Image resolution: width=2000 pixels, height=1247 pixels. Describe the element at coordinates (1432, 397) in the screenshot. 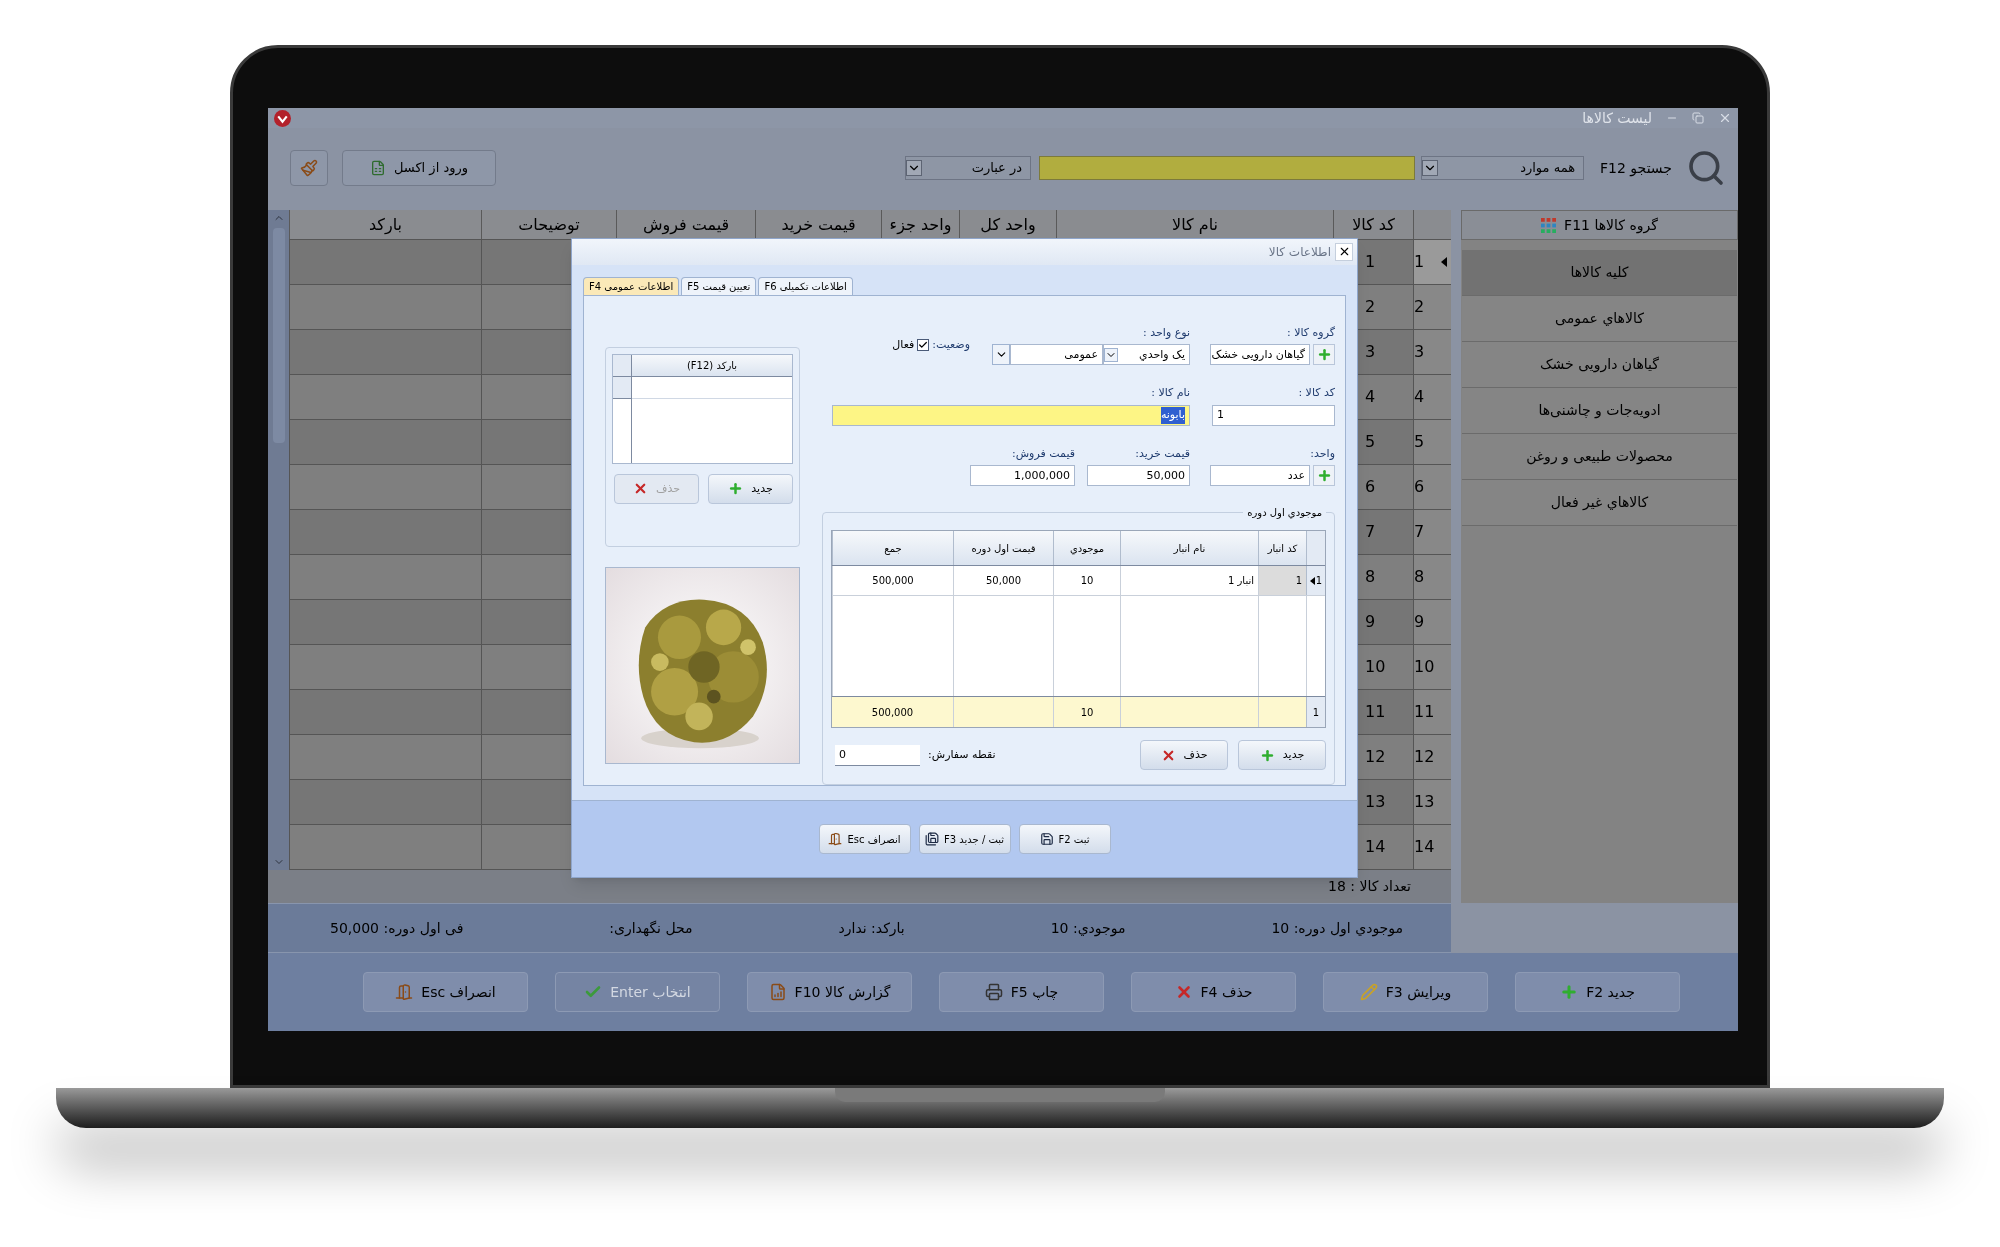

I see `row-number: 4` at that location.